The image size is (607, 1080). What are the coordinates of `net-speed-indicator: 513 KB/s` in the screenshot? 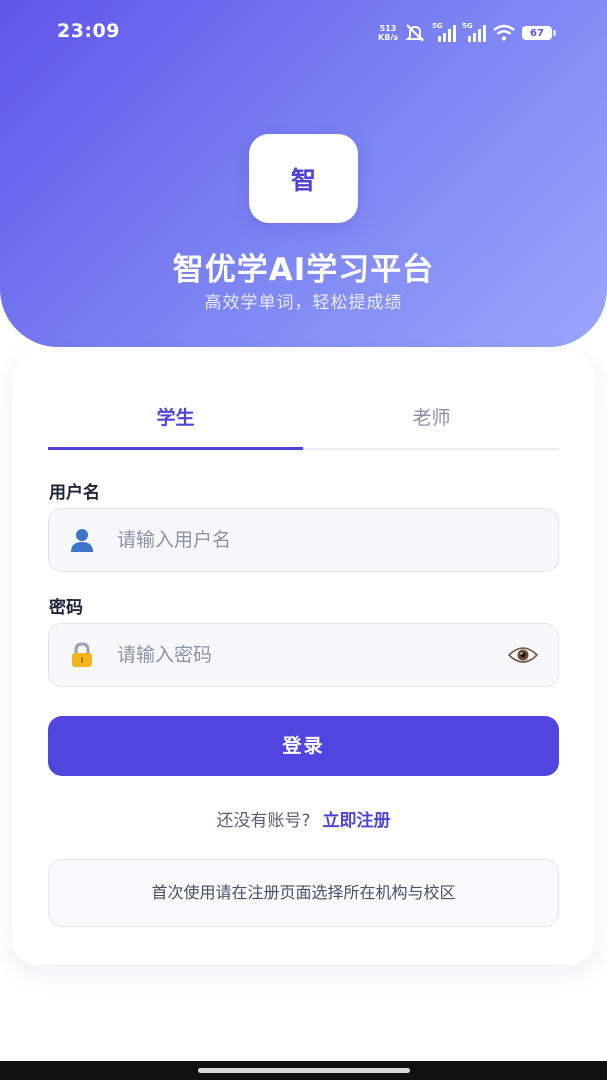 It's located at (388, 33).